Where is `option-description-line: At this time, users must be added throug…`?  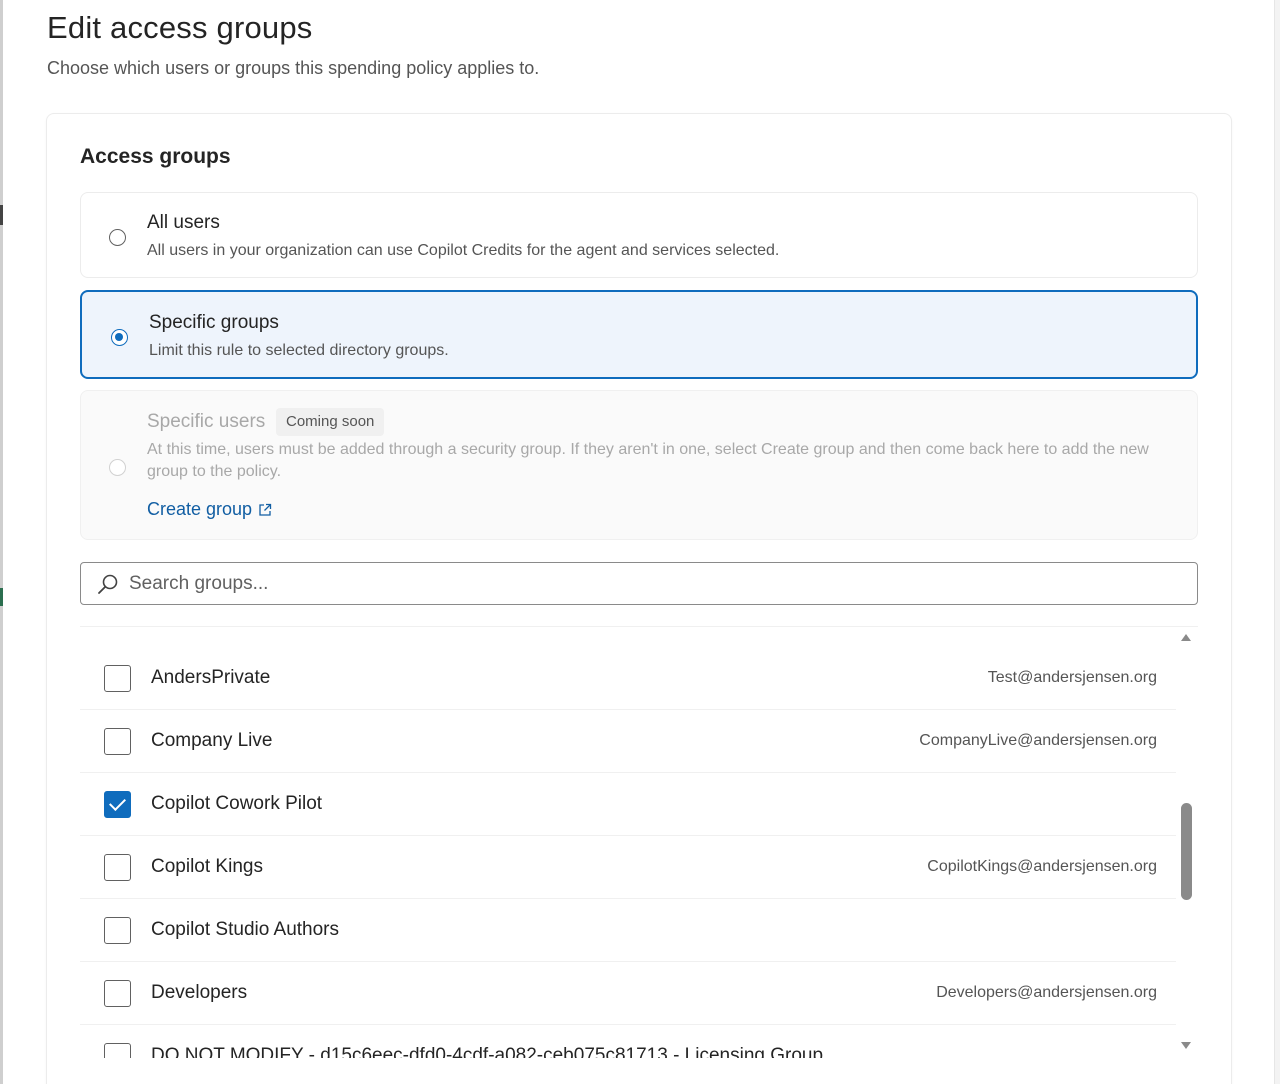
option-description-line: At this time, users must be added throug… is located at coordinates (648, 449).